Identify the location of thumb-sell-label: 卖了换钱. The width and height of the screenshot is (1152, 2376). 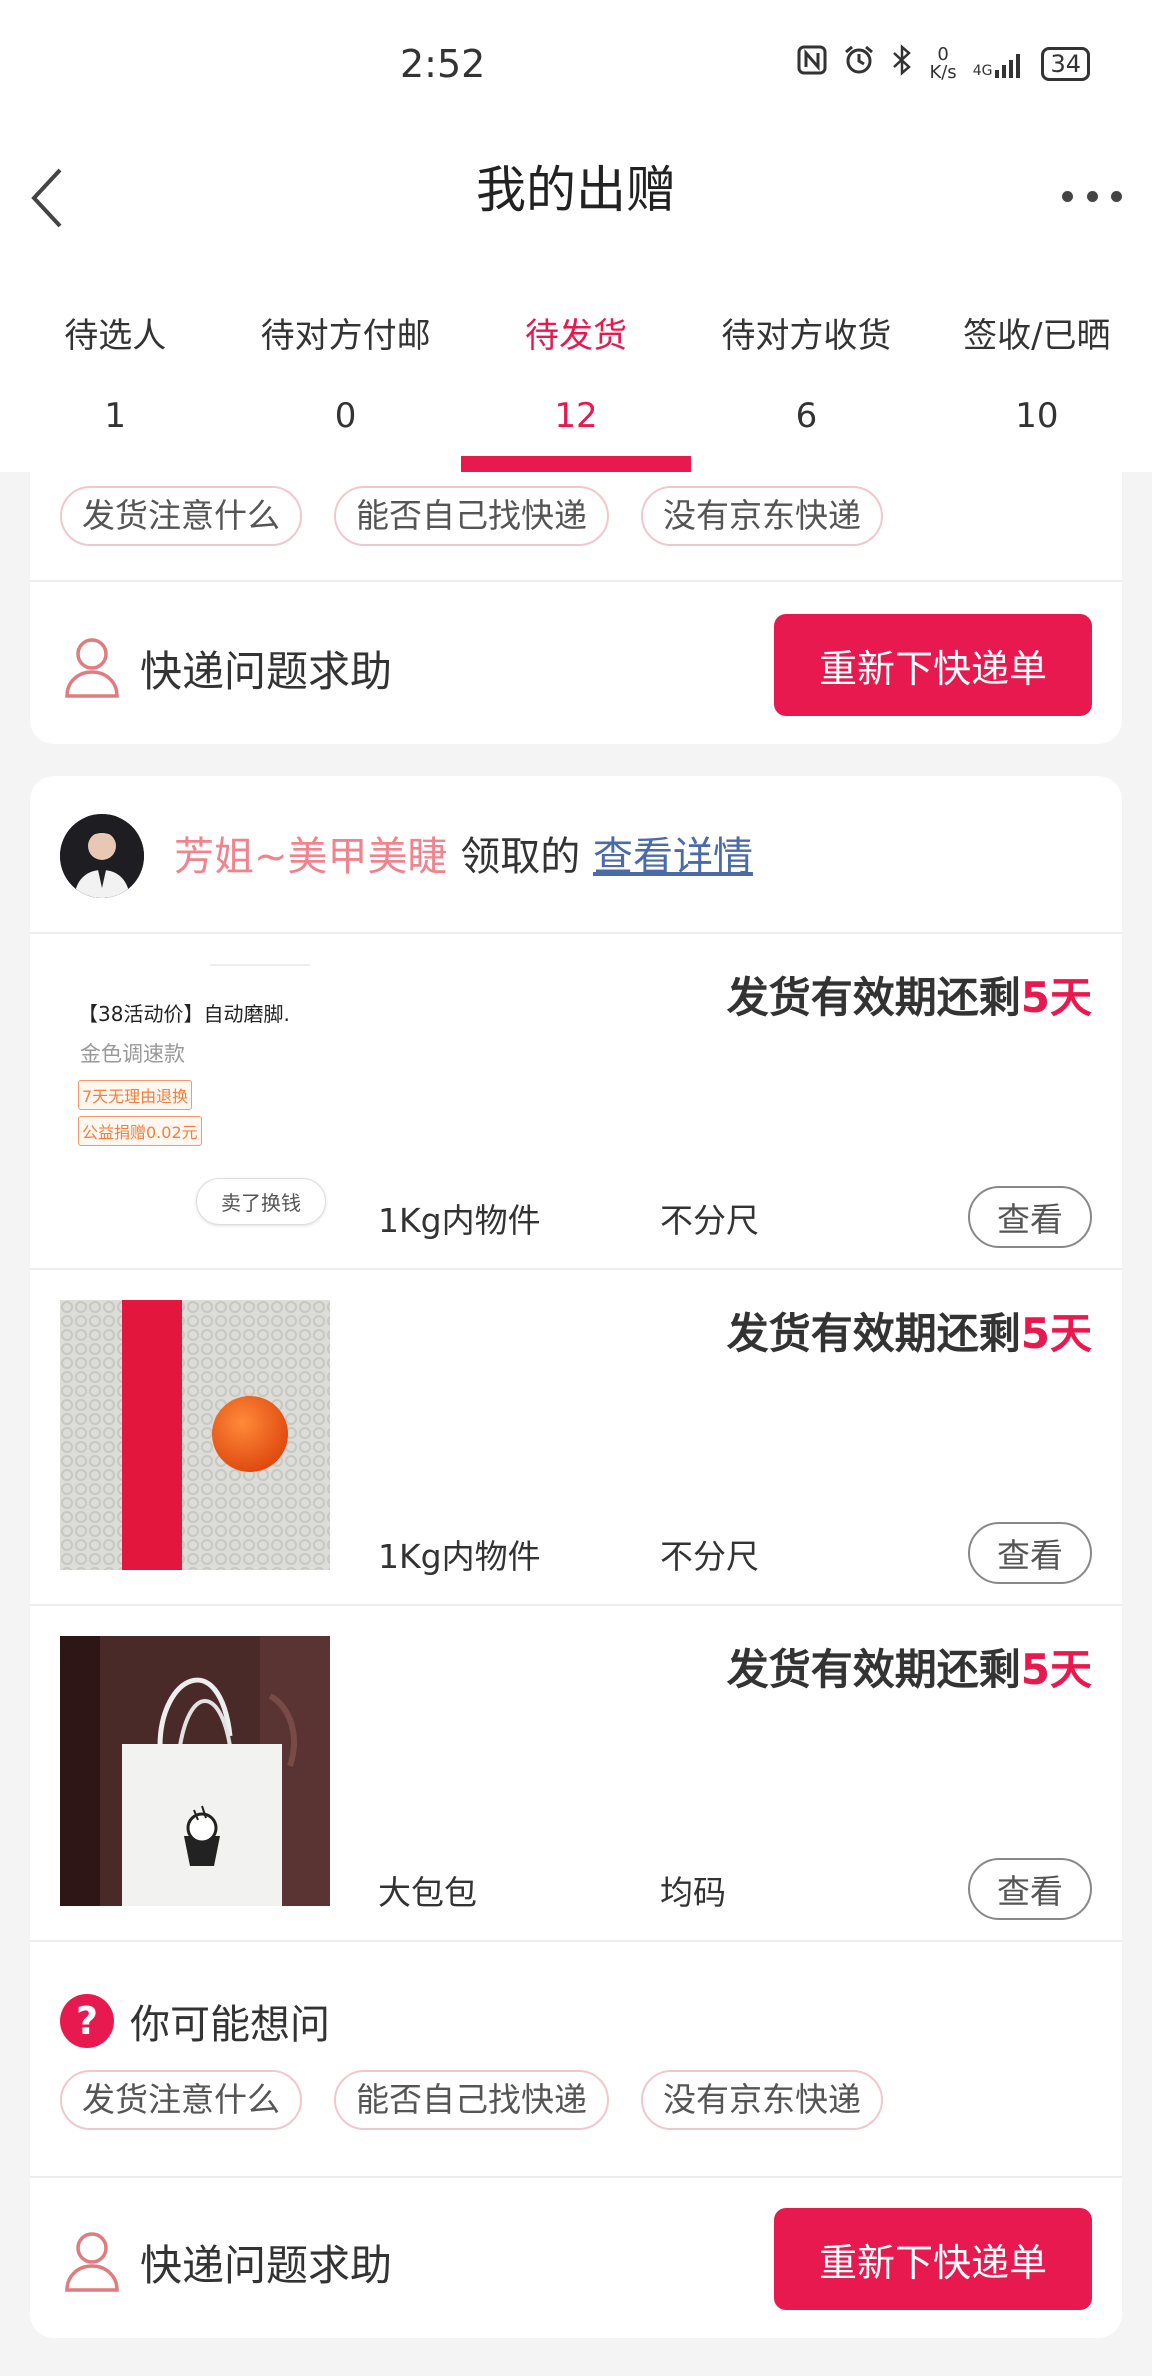
(261, 1201).